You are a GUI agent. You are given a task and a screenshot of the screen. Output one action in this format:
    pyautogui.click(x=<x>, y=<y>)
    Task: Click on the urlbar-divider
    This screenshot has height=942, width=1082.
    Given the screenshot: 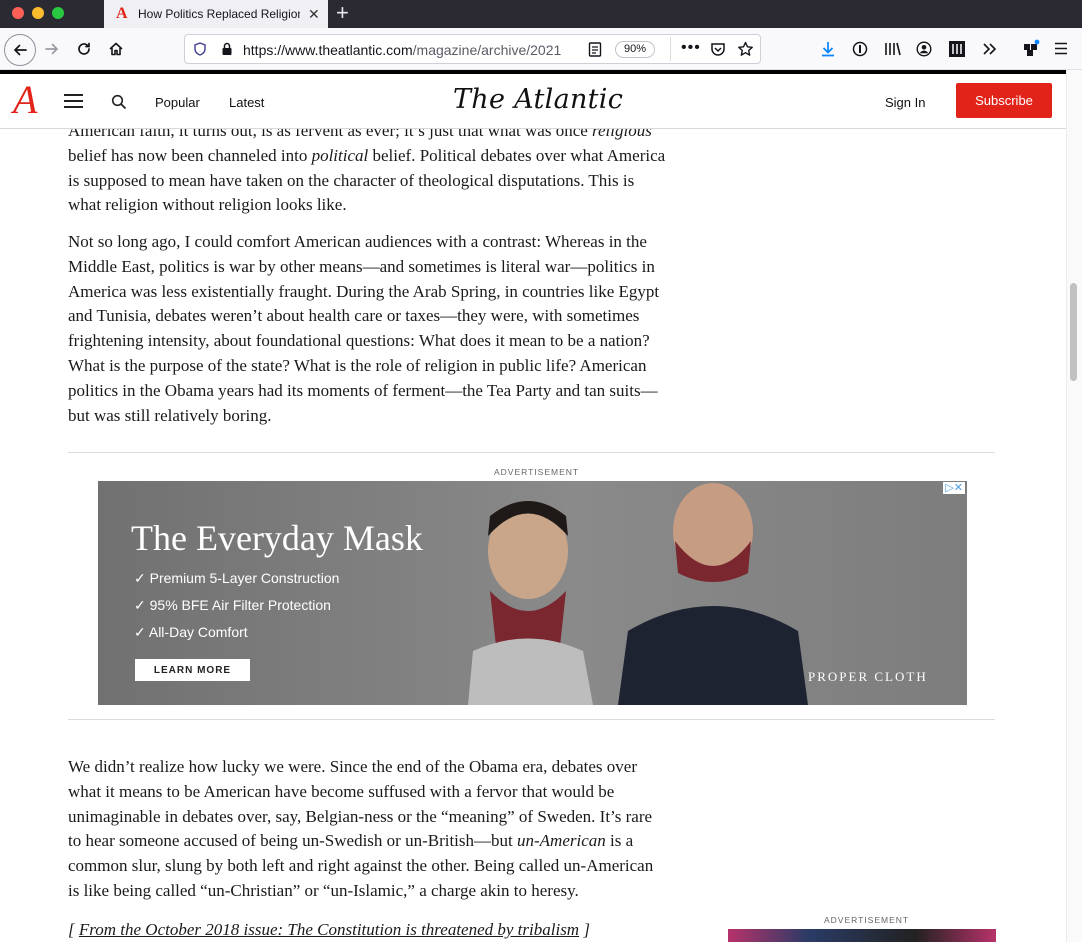 What is the action you would take?
    pyautogui.click(x=670, y=49)
    